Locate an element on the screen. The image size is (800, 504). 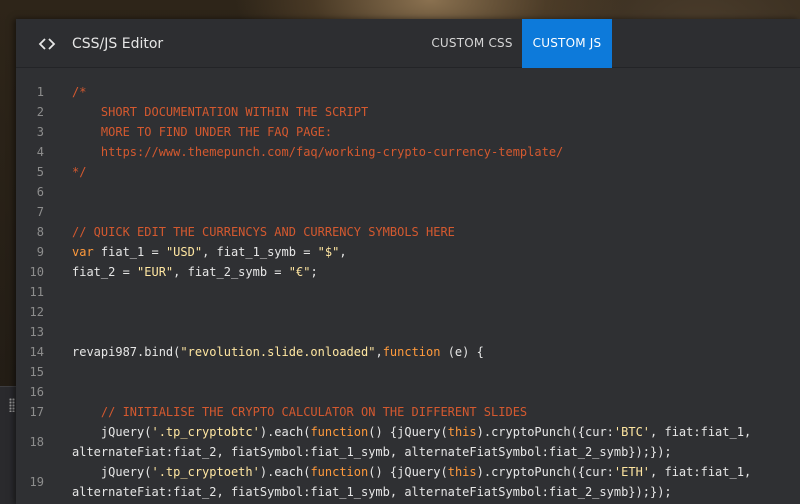
code-line: */ is located at coordinates (434, 172).